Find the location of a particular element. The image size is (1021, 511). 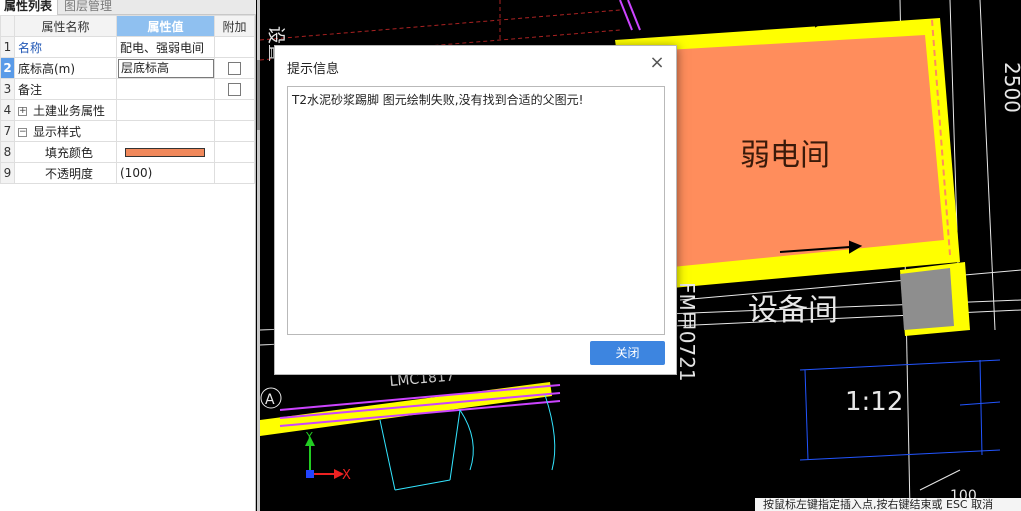

row-number: 3 is located at coordinates (7, 89).